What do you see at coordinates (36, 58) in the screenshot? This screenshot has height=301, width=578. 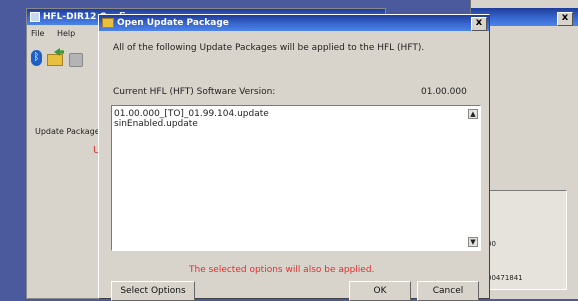 I see `bluetooth-icon: ᛒ` at bounding box center [36, 58].